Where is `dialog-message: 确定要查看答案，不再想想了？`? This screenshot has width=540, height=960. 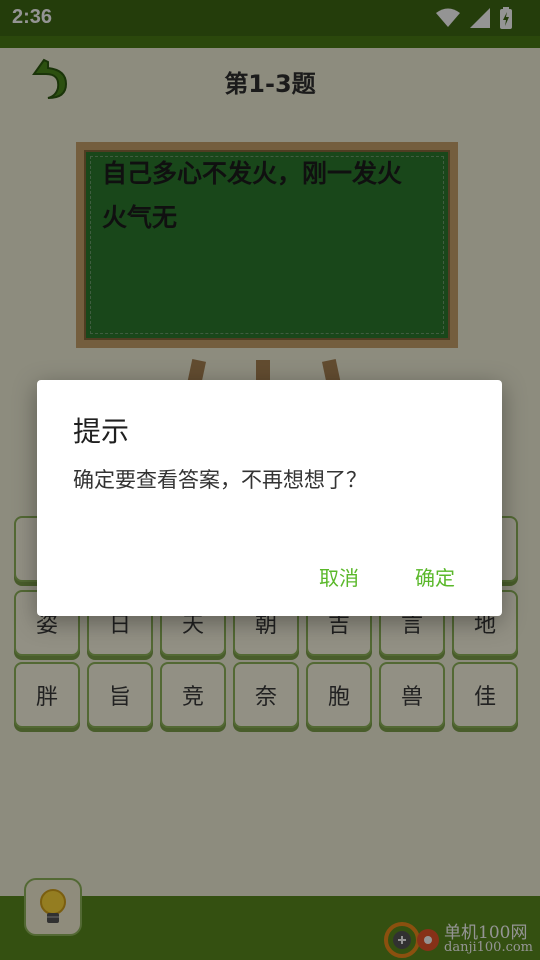
dialog-message: 确定要查看答案，不再想想了？ is located at coordinates (220, 480).